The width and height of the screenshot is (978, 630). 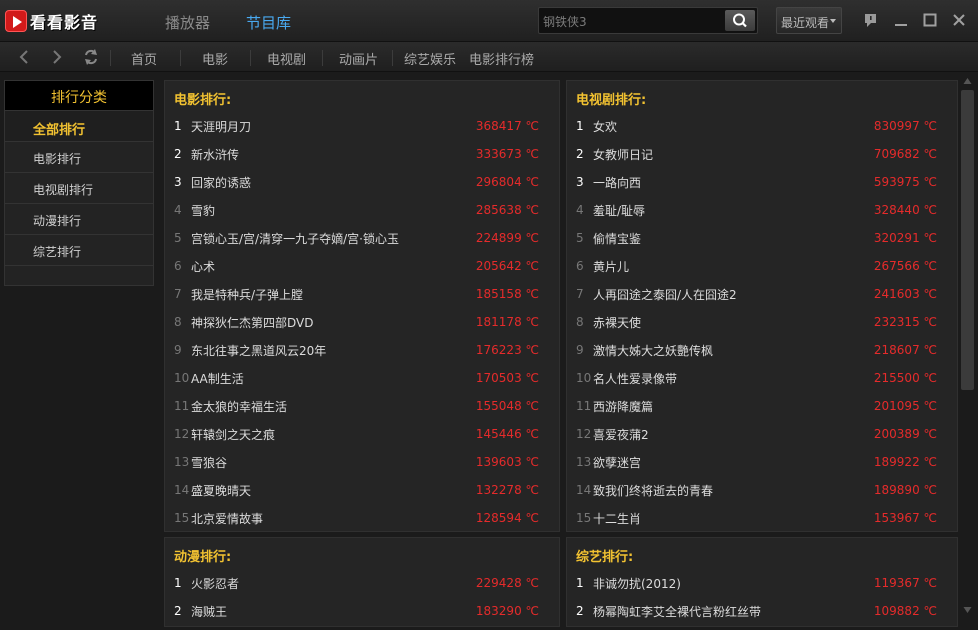 I want to click on ranking-row: 3 回家的诱惑 296804 ℃, so click(x=362, y=181).